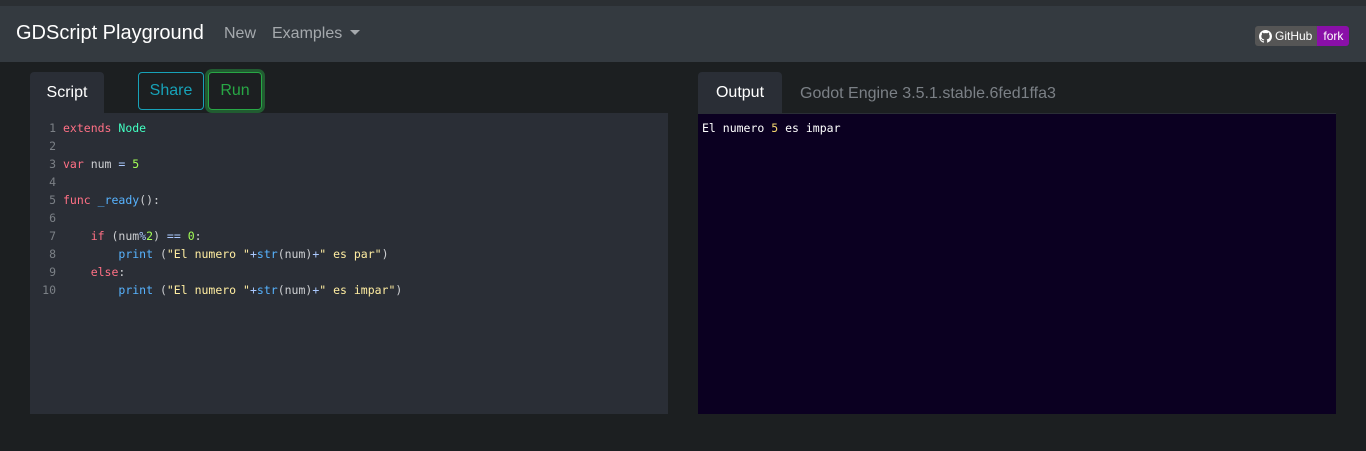 The height and width of the screenshot is (451, 1366). What do you see at coordinates (52, 254) in the screenshot?
I see `line-number: 8` at bounding box center [52, 254].